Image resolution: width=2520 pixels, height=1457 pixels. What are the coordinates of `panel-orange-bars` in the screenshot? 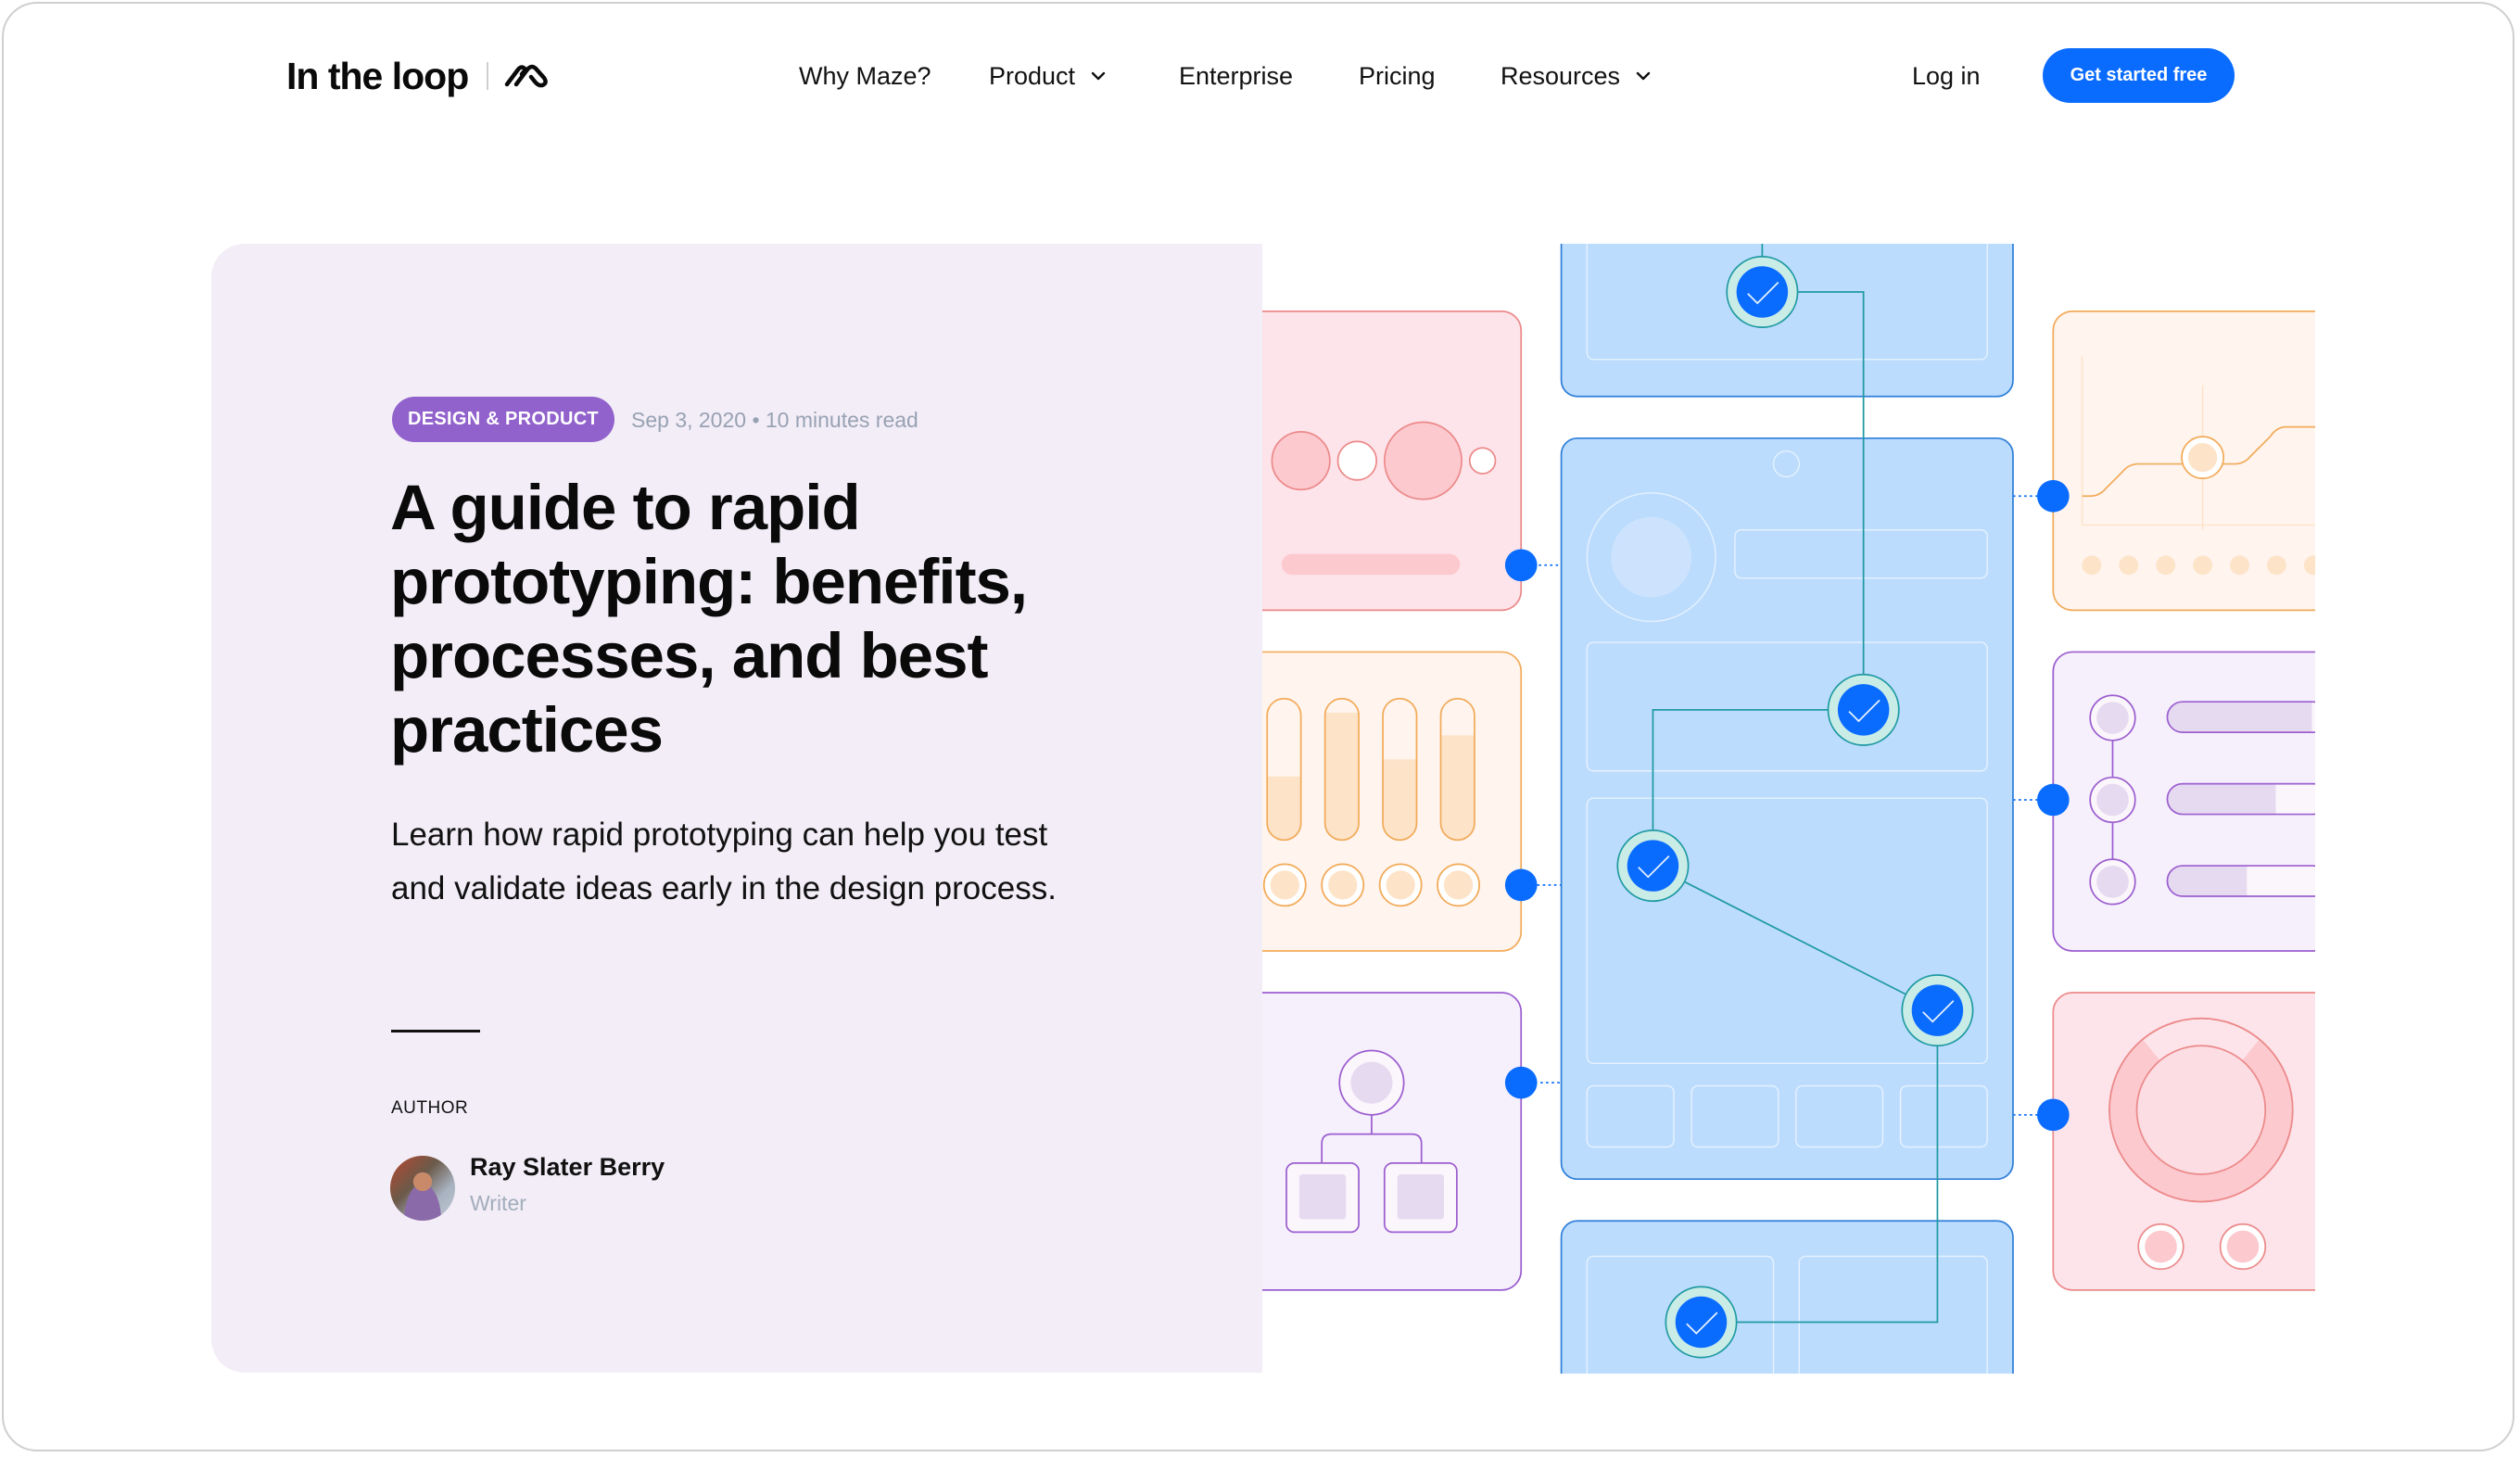 It's located at (1392, 802).